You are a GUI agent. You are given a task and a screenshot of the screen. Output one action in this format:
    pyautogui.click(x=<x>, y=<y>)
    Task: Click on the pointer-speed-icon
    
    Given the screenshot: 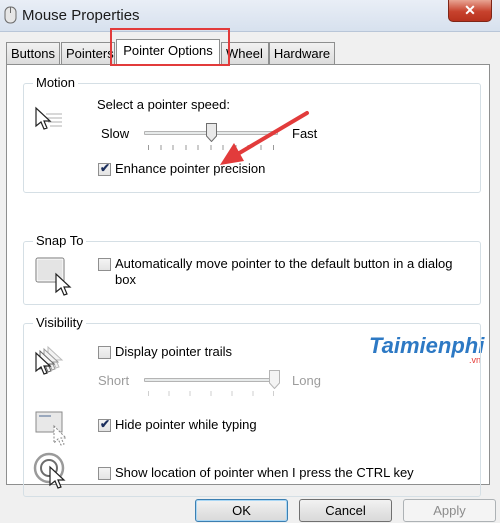 What is the action you would take?
    pyautogui.click(x=48, y=118)
    